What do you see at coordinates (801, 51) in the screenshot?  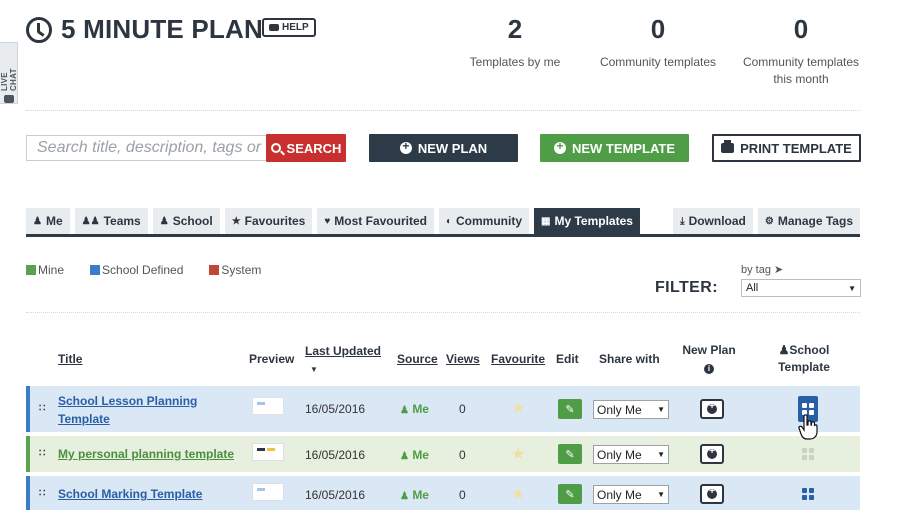 I see `stat-community-this-month: 0 Community templates this month` at bounding box center [801, 51].